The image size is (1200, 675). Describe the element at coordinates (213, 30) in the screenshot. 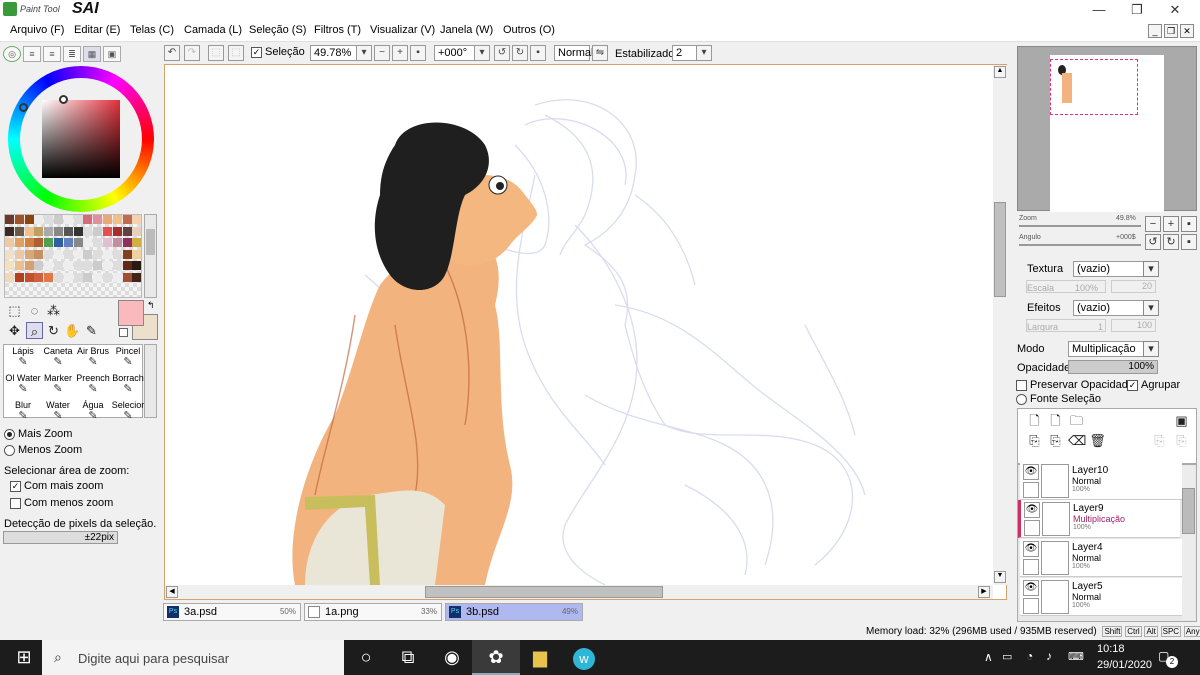

I see `menu-camada: Camada (L)` at that location.